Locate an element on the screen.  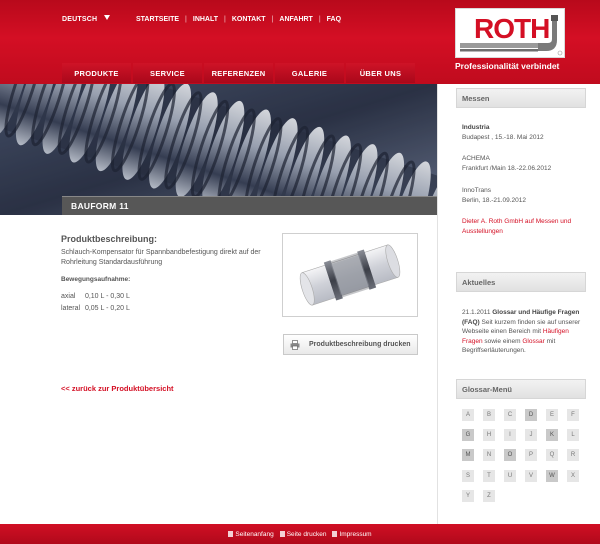
compensator-illustration is located at coordinates (350, 275).